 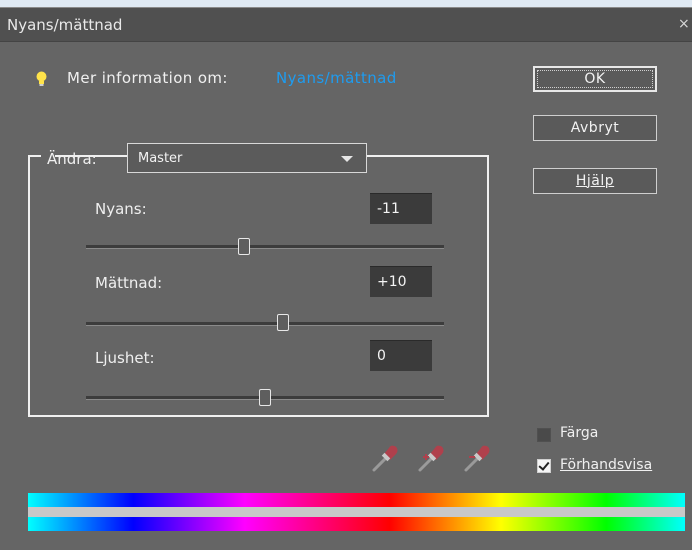 What do you see at coordinates (129, 283) in the screenshot?
I see `saturation-label: Mättnad:` at bounding box center [129, 283].